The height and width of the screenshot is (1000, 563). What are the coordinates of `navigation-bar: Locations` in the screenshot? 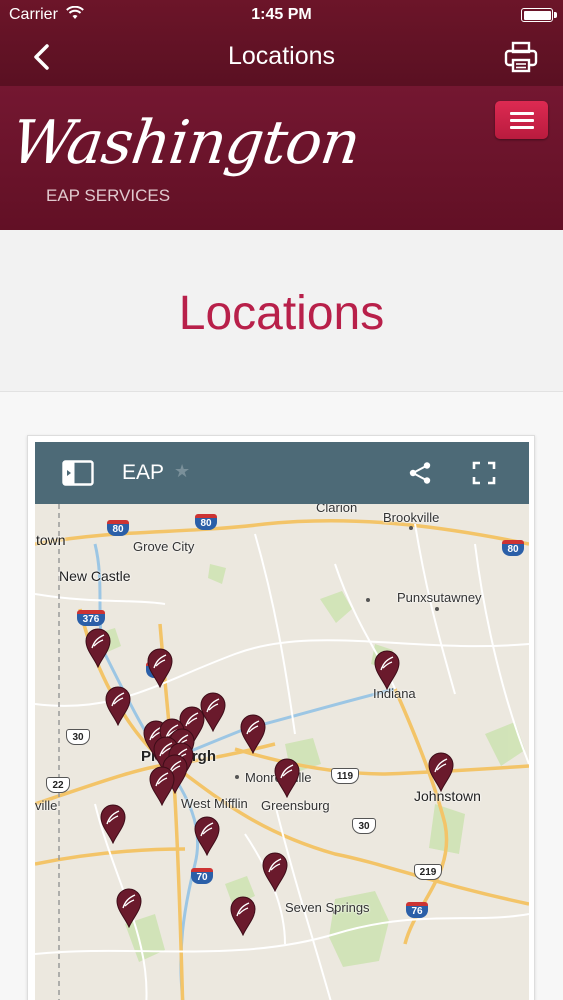 It's located at (281, 58).